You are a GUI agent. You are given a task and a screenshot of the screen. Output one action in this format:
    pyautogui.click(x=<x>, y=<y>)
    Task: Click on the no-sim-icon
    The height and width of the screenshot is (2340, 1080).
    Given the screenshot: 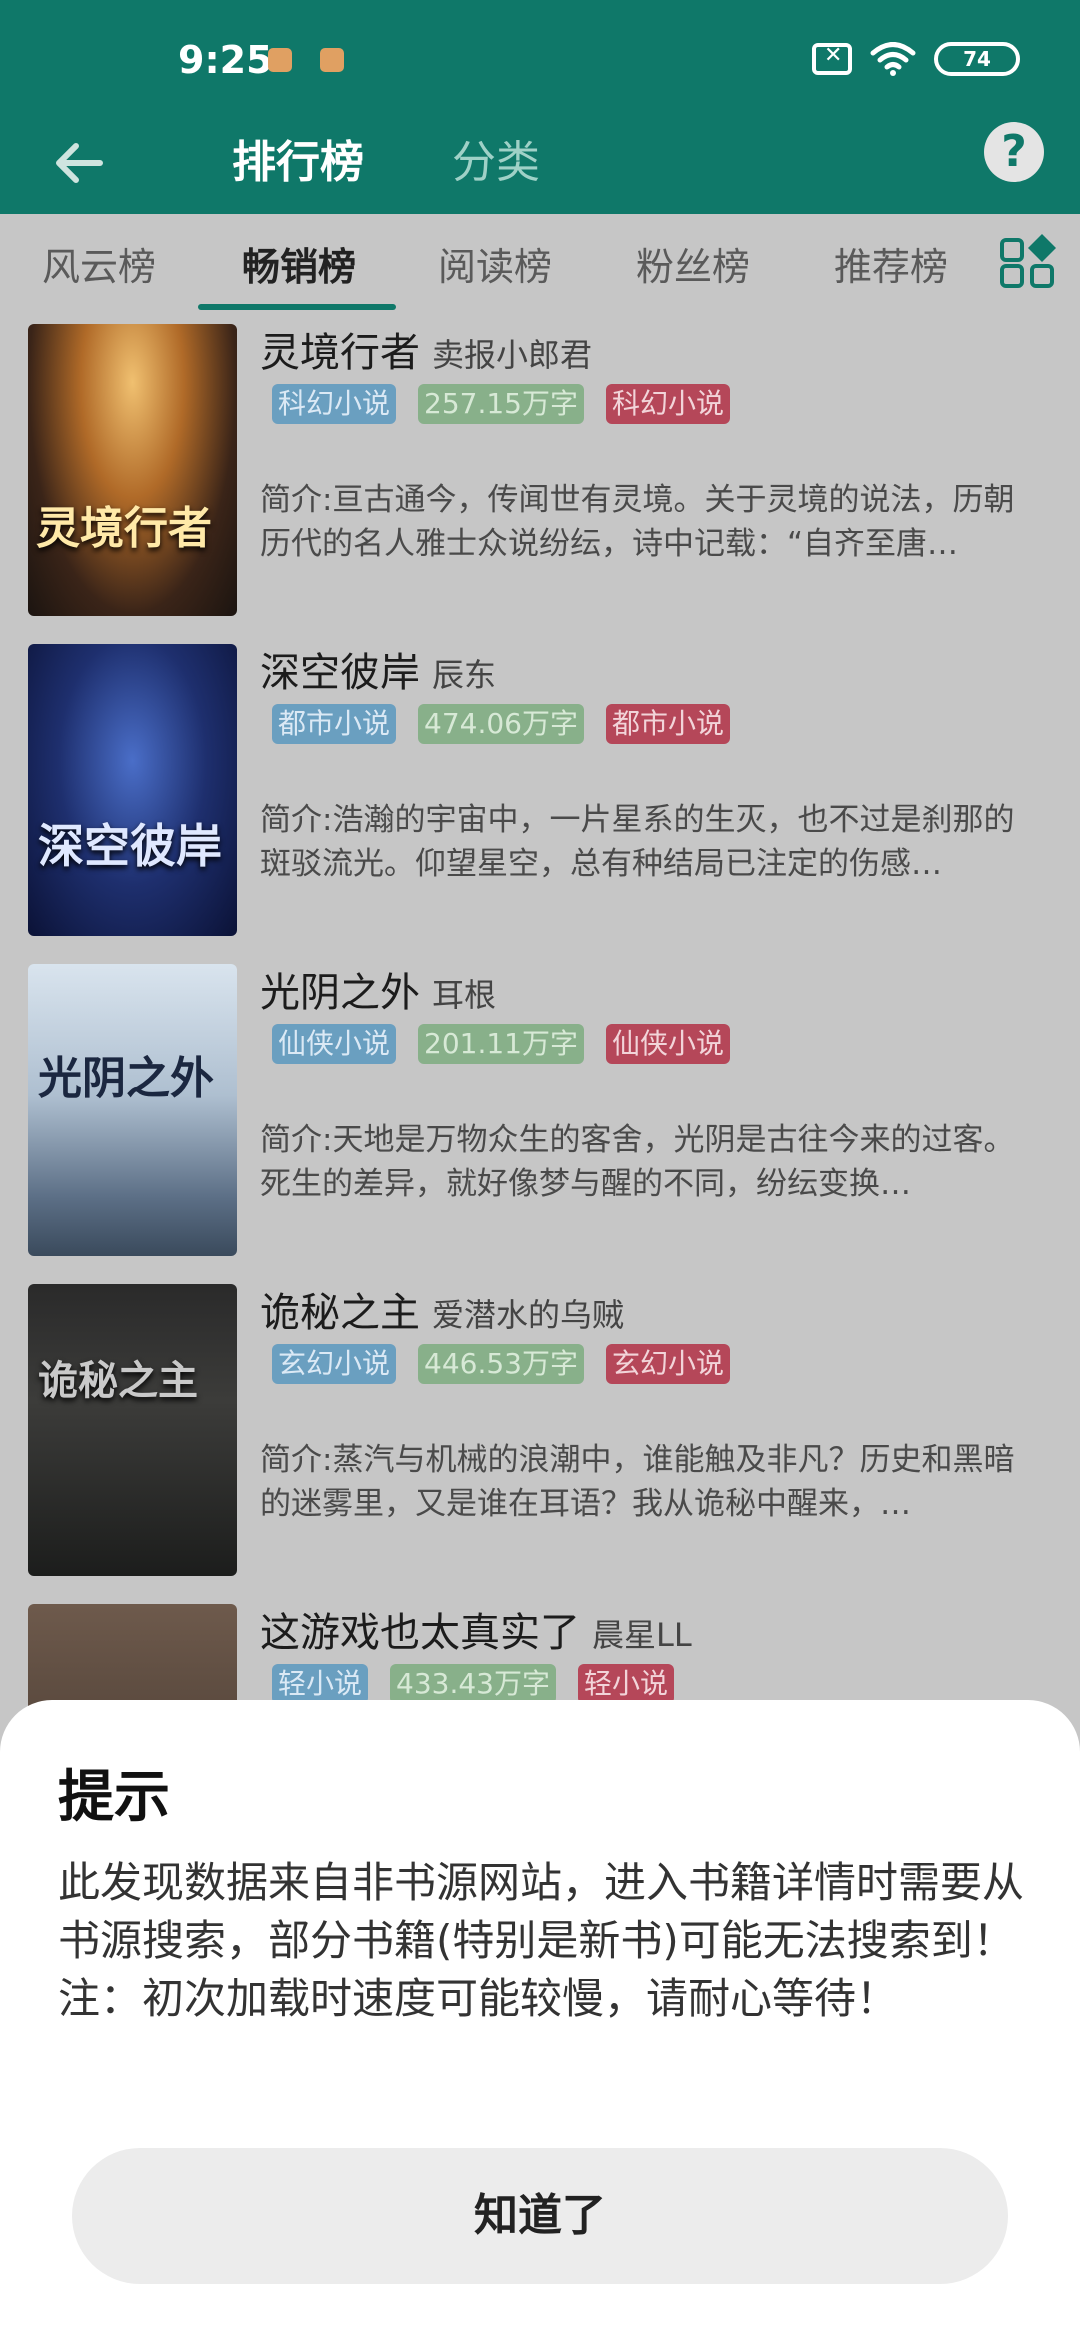 What is the action you would take?
    pyautogui.click(x=832, y=59)
    